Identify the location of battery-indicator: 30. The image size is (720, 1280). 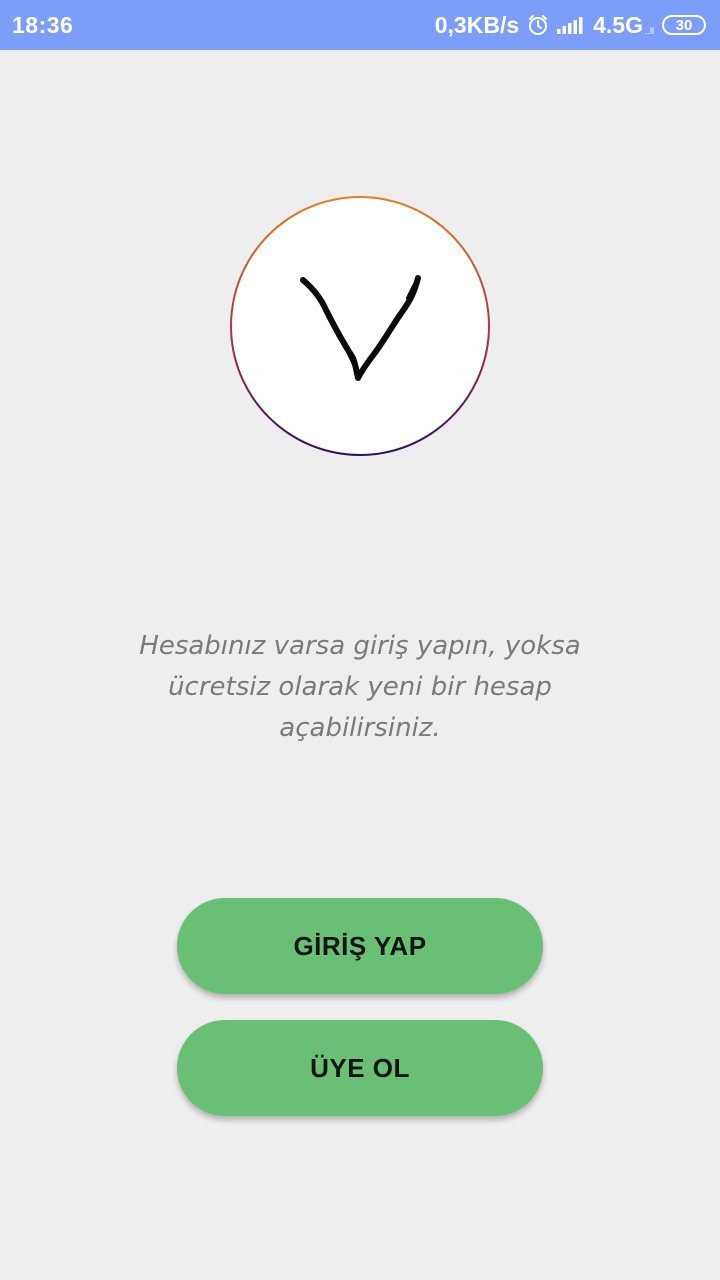
(684, 25).